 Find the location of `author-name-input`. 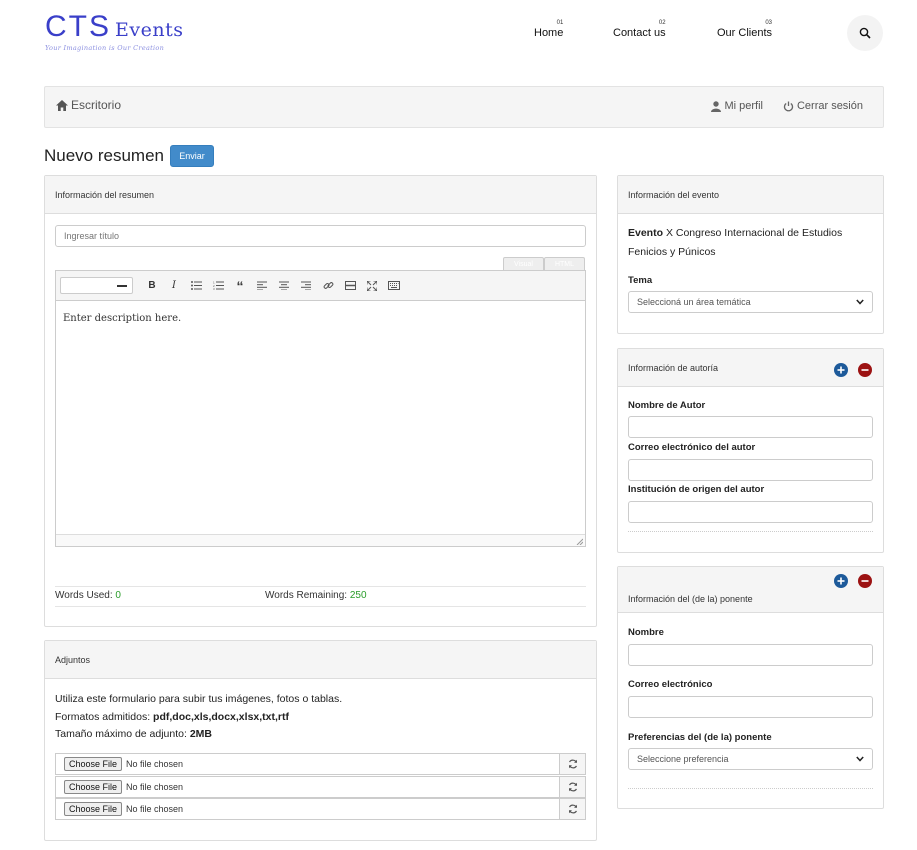

author-name-input is located at coordinates (750, 427).